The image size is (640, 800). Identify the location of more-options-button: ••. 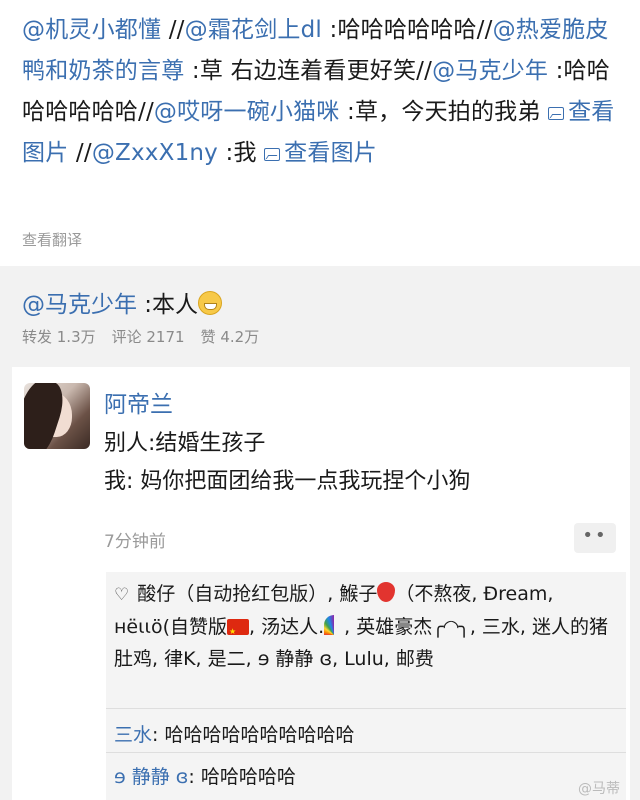
(595, 538).